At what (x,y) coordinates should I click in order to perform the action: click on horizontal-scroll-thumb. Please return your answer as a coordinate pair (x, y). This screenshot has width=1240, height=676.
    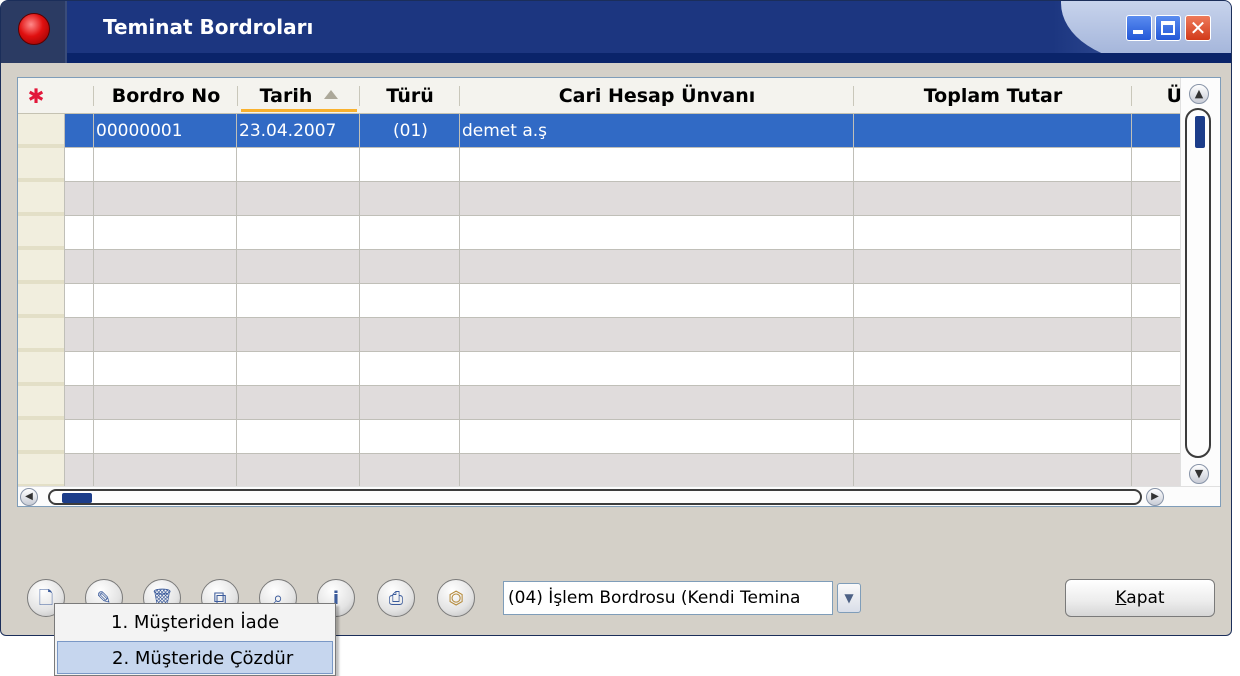
    Looking at the image, I should click on (77, 498).